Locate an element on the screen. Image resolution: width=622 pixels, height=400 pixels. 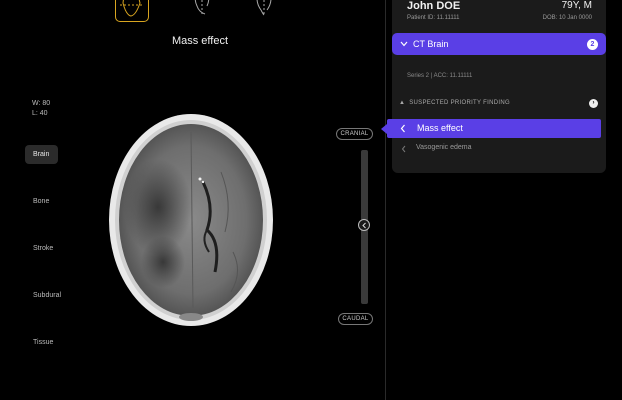
window-level-readout: W: 80 L: 40 is located at coordinates (41, 109).